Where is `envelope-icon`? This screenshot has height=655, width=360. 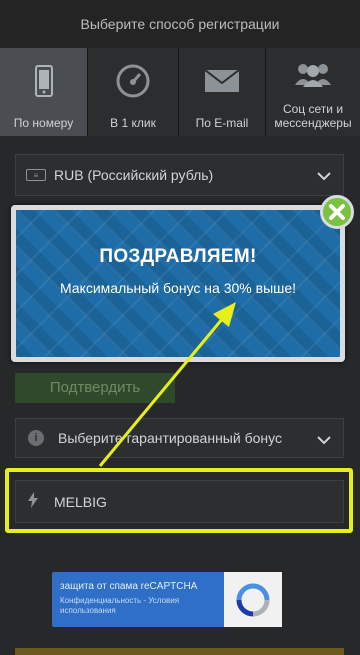 envelope-icon is located at coordinates (222, 81).